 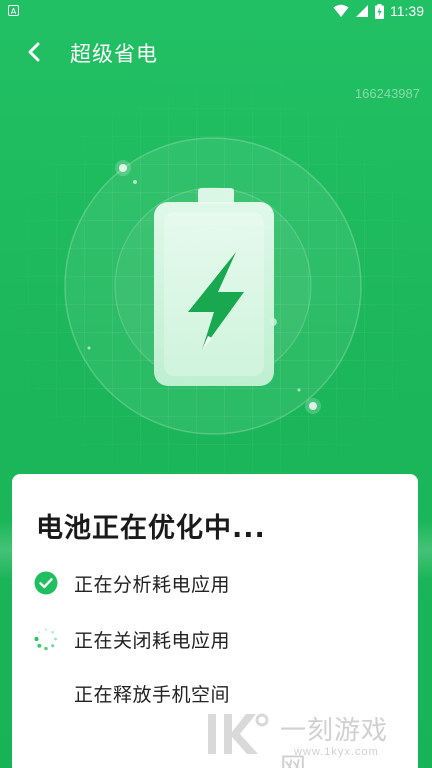 I want to click on device-id: 166243987, so click(x=387, y=93).